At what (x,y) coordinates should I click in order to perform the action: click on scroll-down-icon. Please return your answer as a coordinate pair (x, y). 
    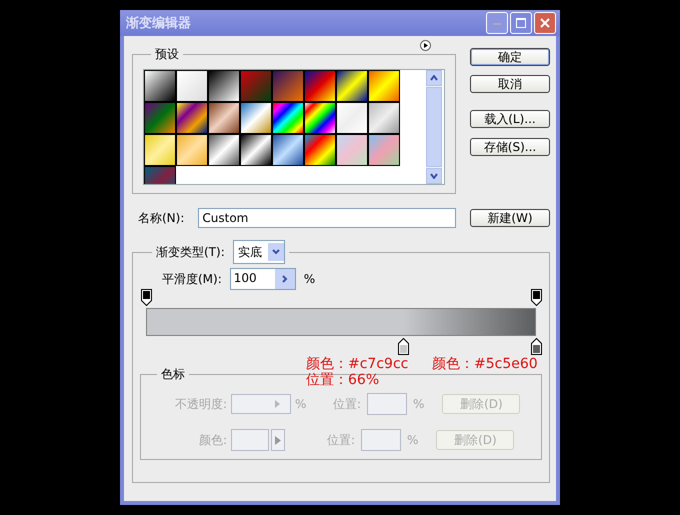
    Looking at the image, I should click on (434, 176).